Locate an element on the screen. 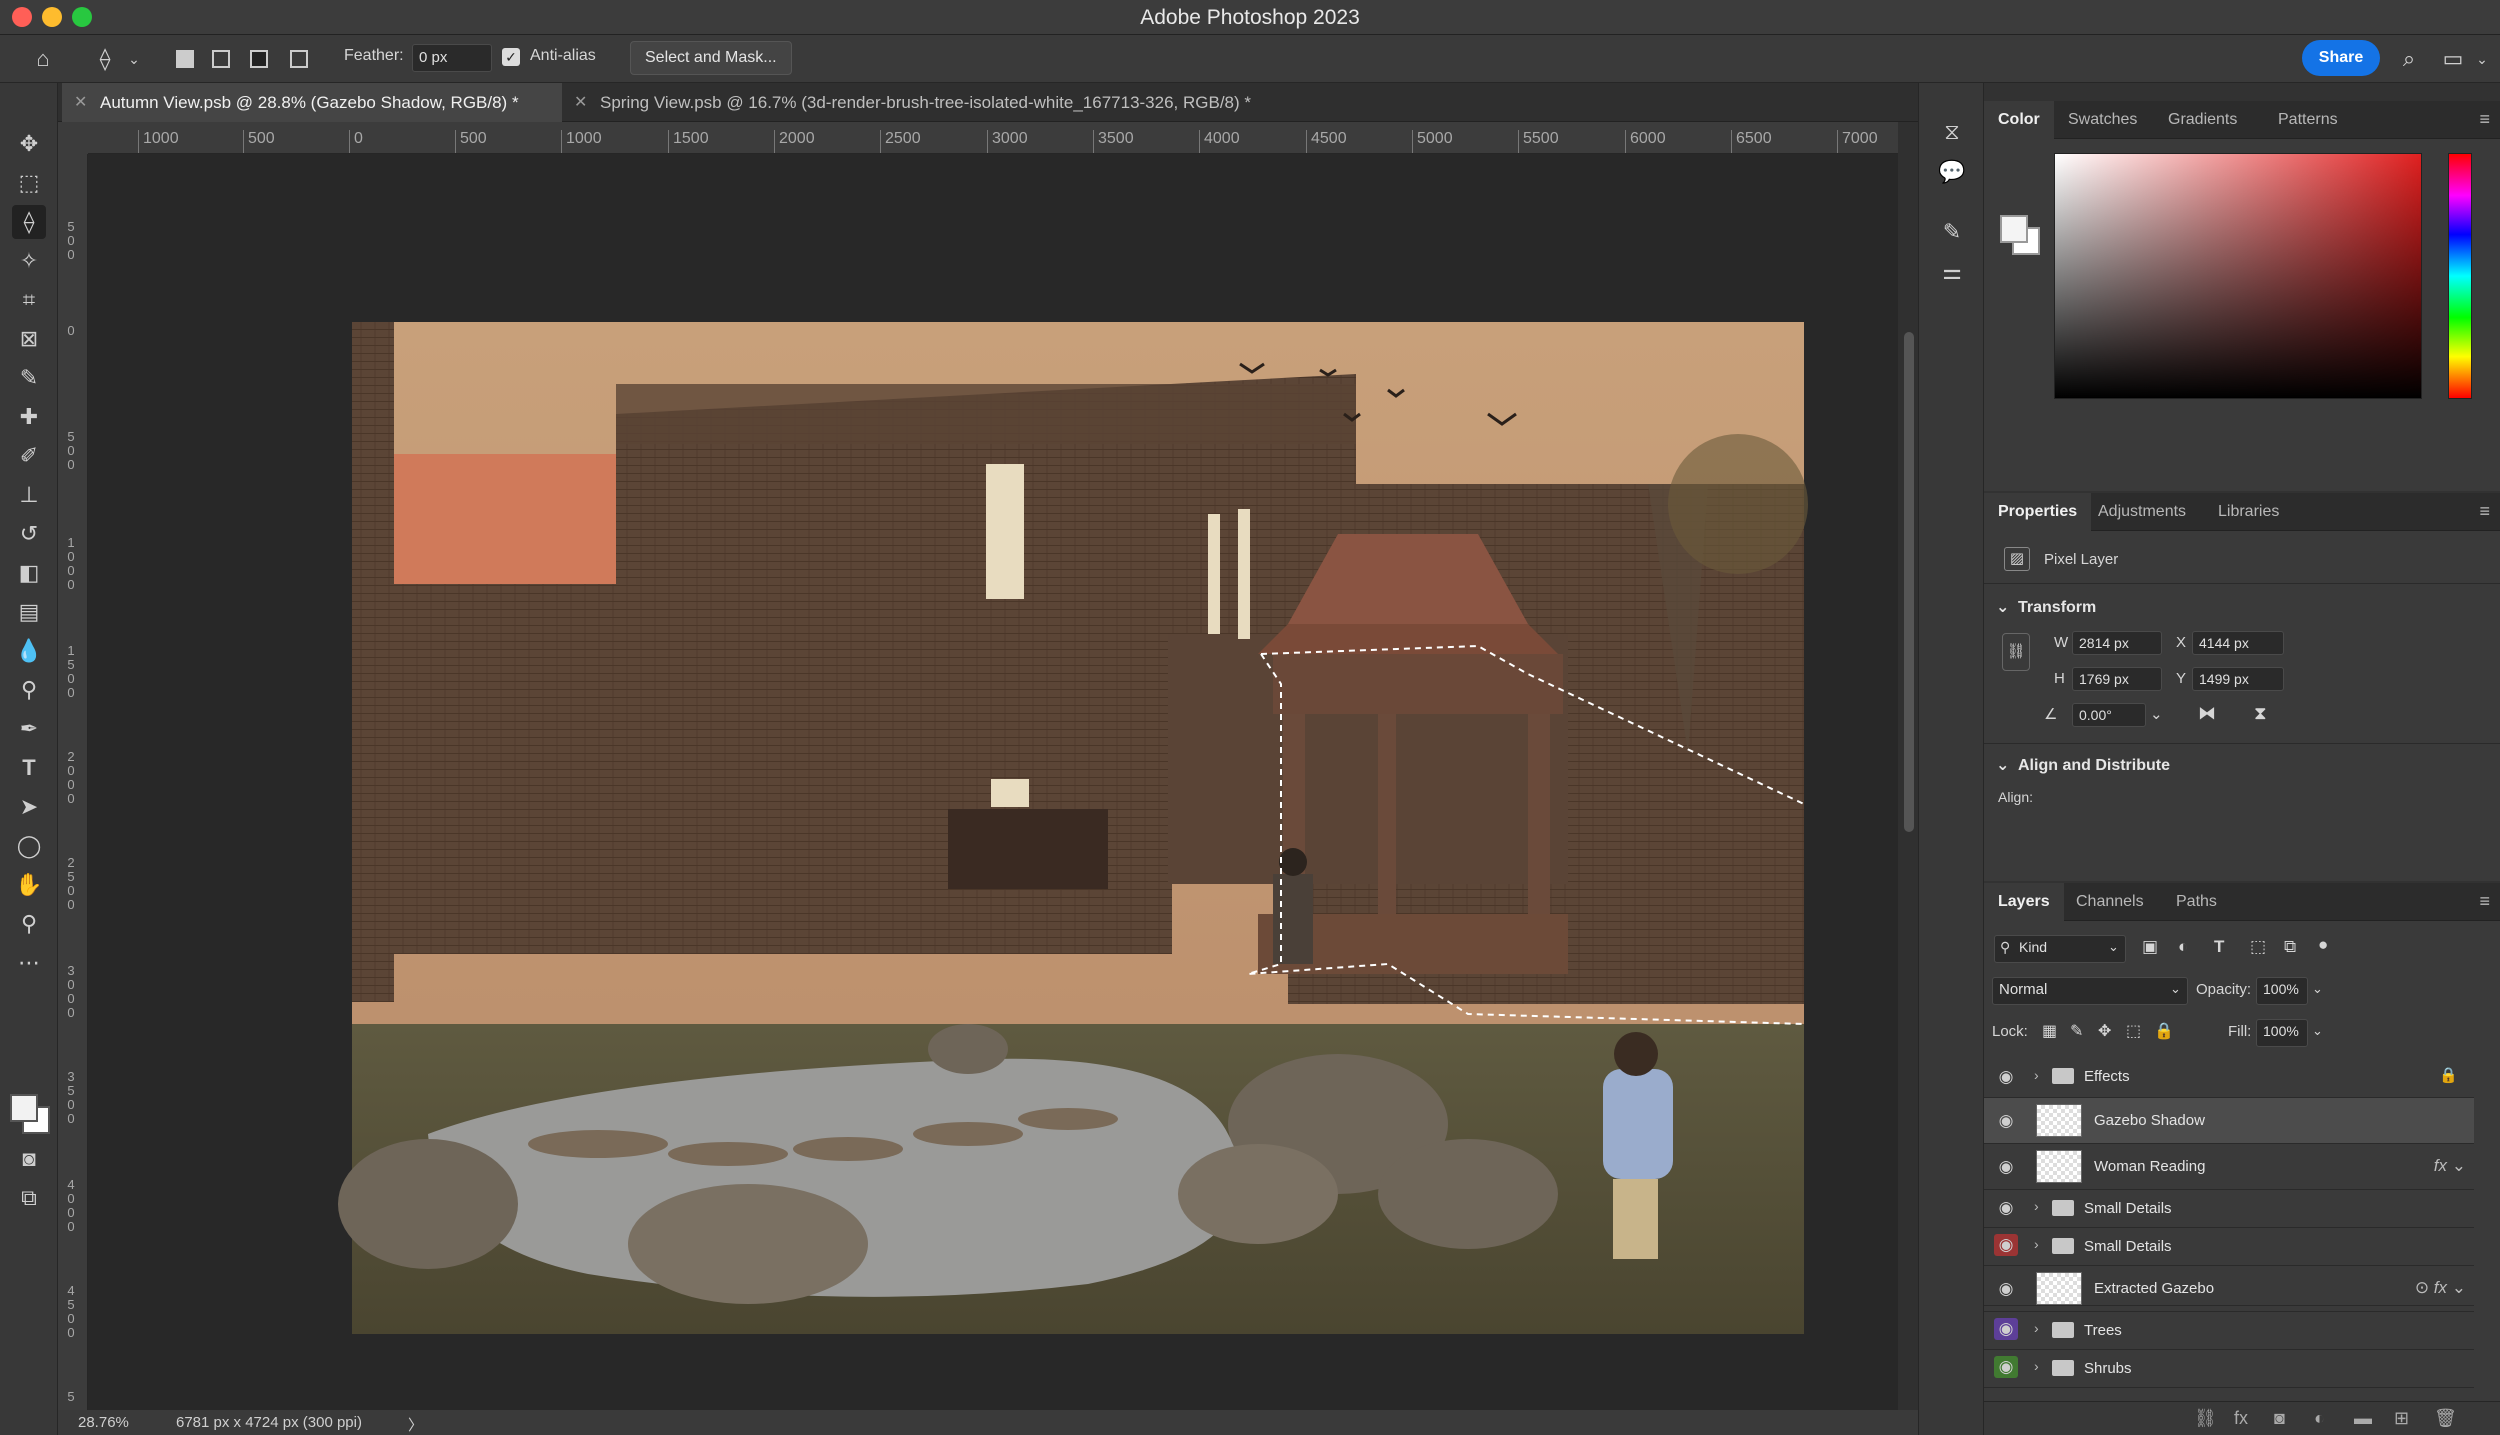 This screenshot has height=1435, width=2500. foreground-color-chip is located at coordinates (2014, 229).